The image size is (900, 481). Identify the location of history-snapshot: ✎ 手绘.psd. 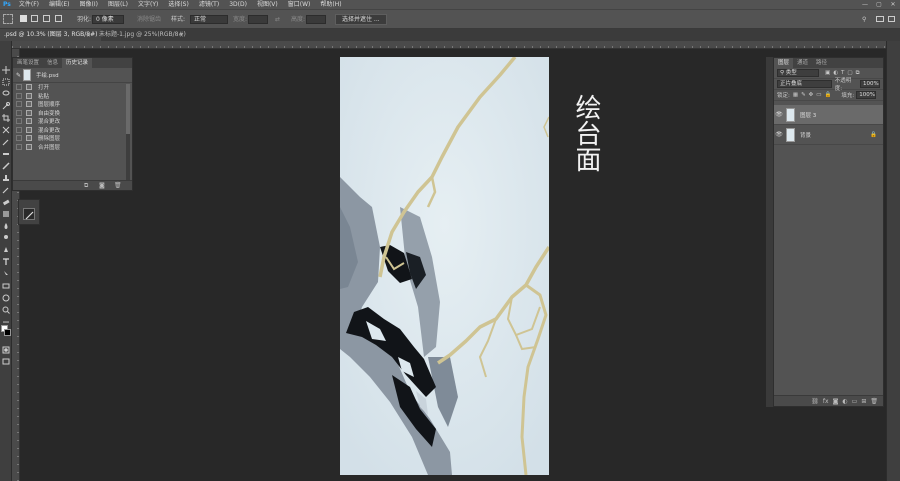
(72, 75).